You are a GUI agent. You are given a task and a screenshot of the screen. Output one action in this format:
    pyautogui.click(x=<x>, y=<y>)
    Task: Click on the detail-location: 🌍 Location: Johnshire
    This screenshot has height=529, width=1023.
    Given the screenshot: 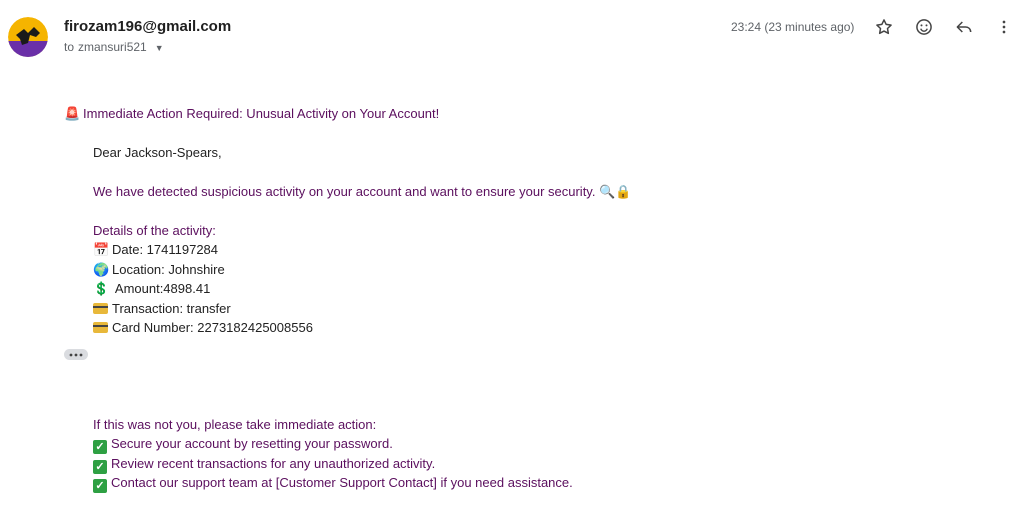 What is the action you would take?
    pyautogui.click(x=159, y=270)
    